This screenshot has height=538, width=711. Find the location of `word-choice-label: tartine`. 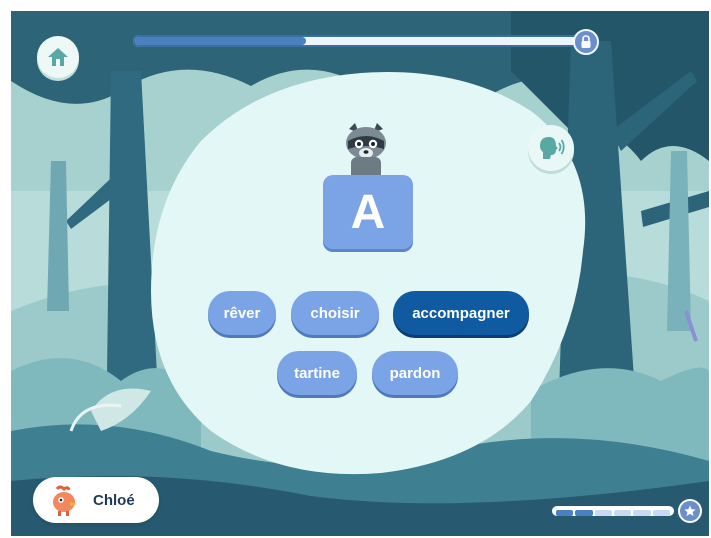

word-choice-label: tartine is located at coordinates (317, 373).